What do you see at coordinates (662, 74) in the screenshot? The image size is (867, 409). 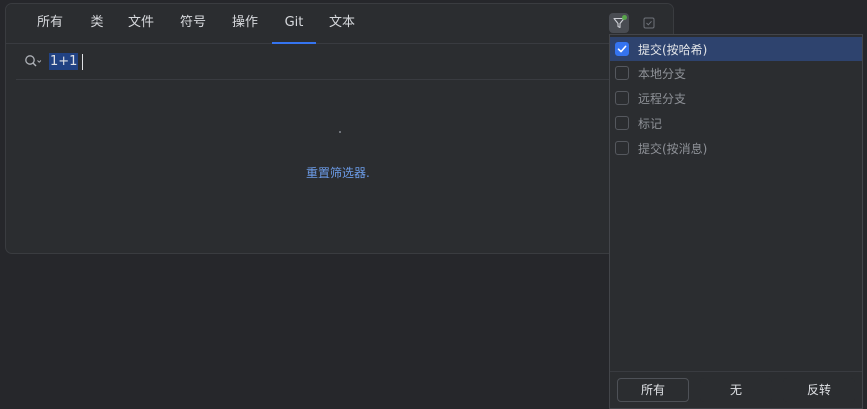 I see `filter-option-label: 本地分支` at bounding box center [662, 74].